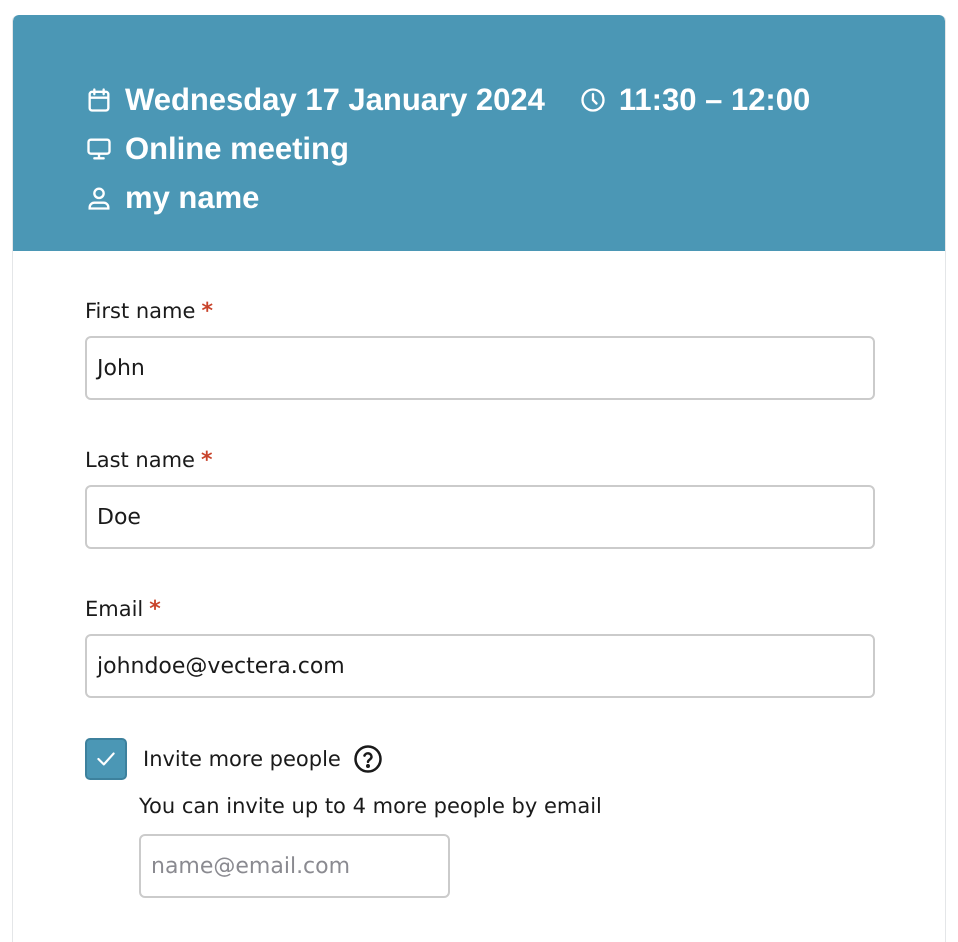  I want to click on header-text: my name, so click(192, 198).